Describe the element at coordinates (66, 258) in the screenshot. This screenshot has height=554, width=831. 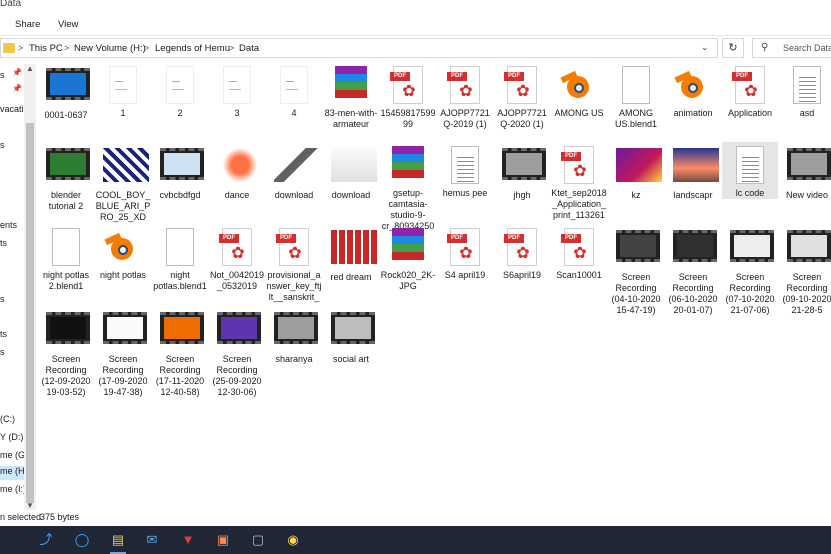
I see `file-item: night potlas 2.blend1` at that location.